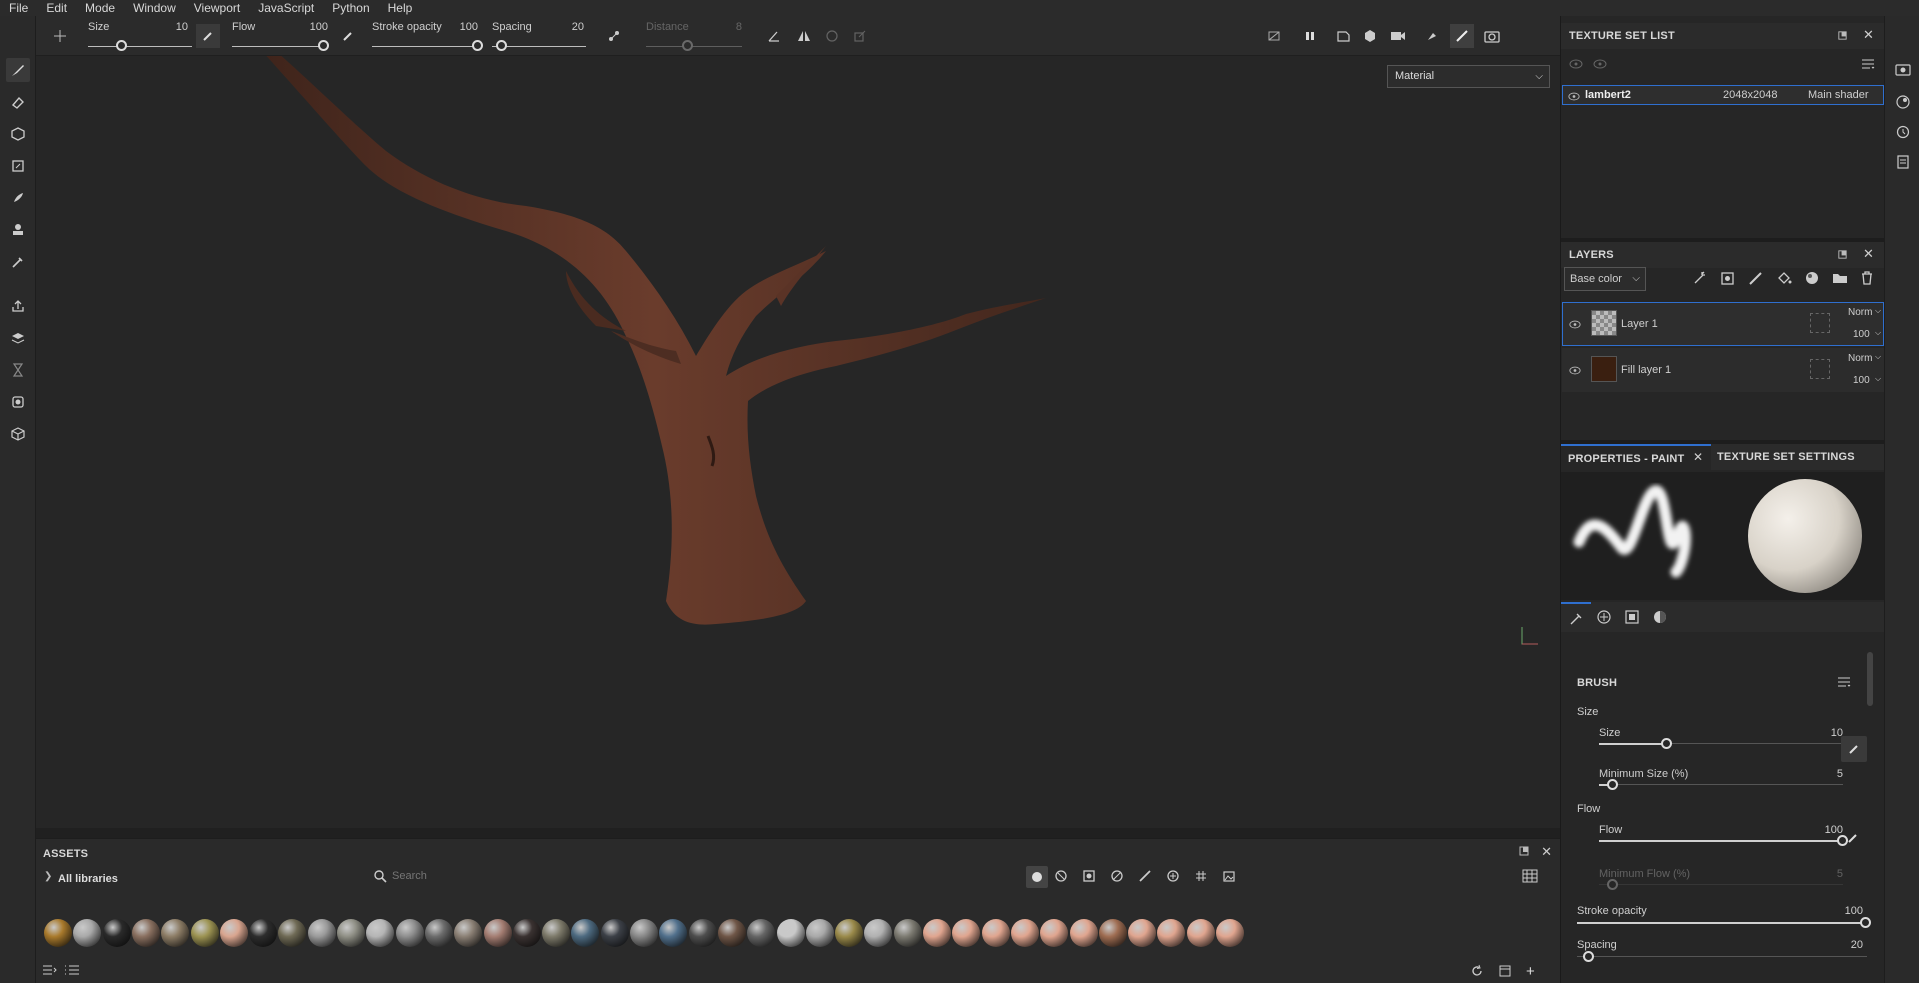  What do you see at coordinates (1721, 784) in the screenshot?
I see `min-size-slider-track` at bounding box center [1721, 784].